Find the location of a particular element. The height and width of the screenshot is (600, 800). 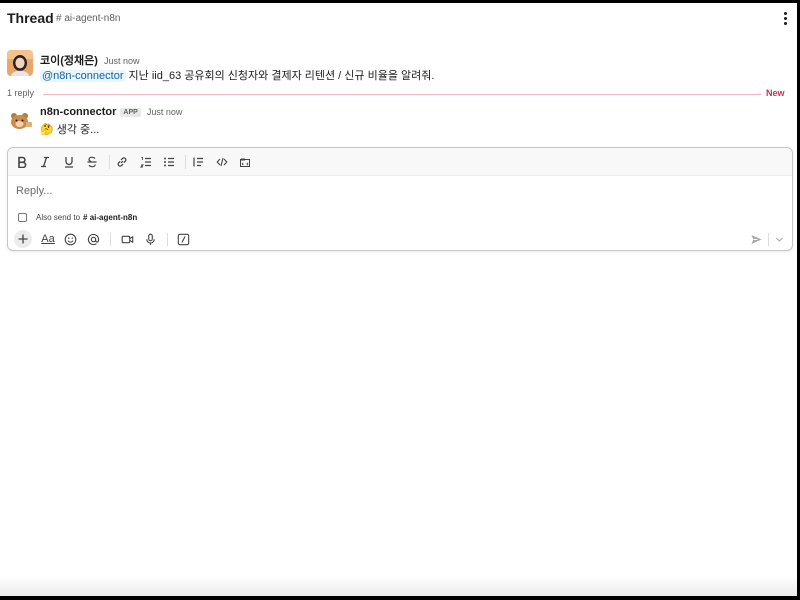

chevron-down-icon is located at coordinates (779, 239).